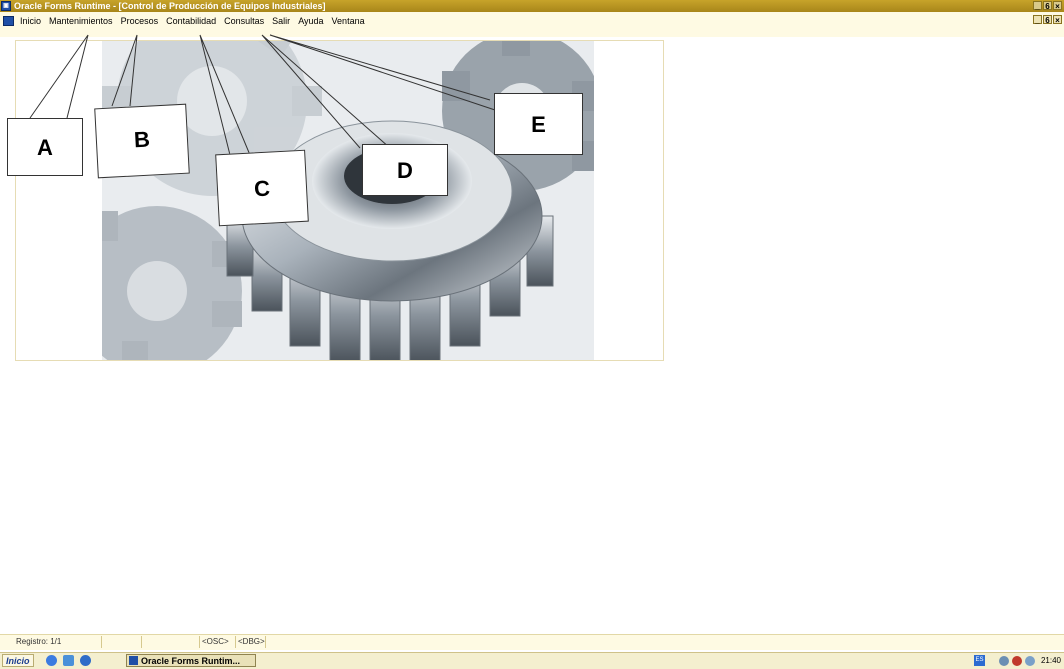 The width and height of the screenshot is (1064, 669). I want to click on callout-d: D, so click(405, 170).